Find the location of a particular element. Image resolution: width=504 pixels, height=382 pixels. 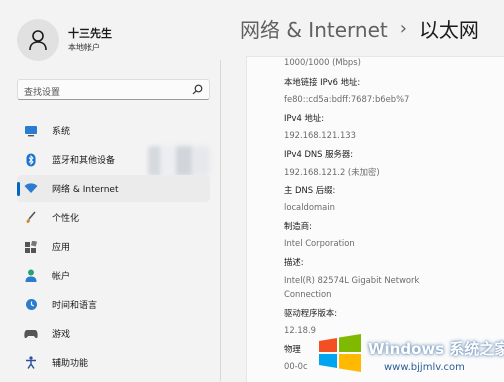

description-value-line2: Connection is located at coordinates (308, 294).